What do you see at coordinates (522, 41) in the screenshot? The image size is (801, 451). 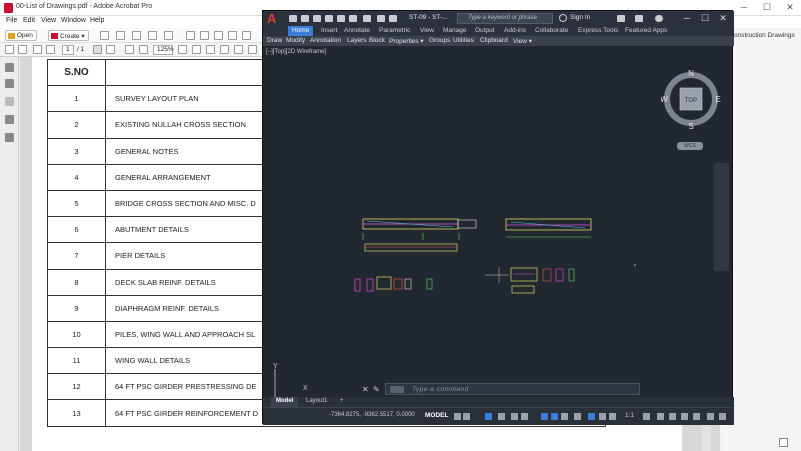 I see `panel-view: View ▾` at bounding box center [522, 41].